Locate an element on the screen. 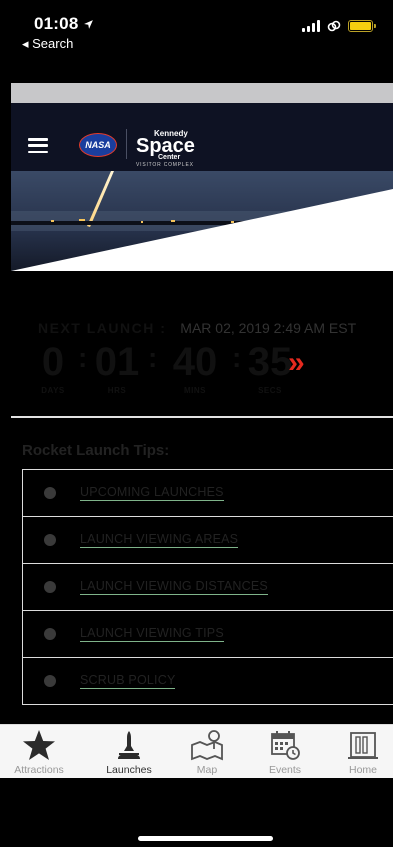  tab-launches: Launches is located at coordinates (129, 752).